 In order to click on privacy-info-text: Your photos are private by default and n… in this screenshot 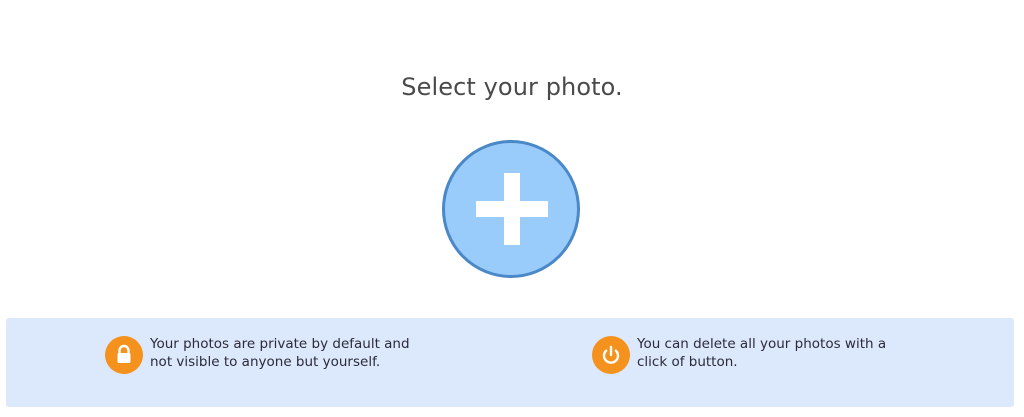, I will do `click(280, 353)`.